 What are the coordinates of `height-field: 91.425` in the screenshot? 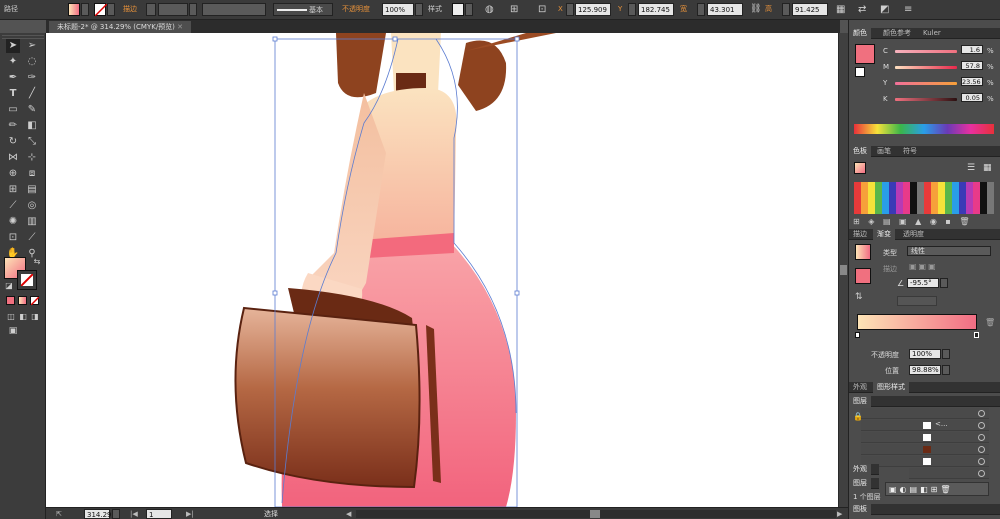 It's located at (810, 9).